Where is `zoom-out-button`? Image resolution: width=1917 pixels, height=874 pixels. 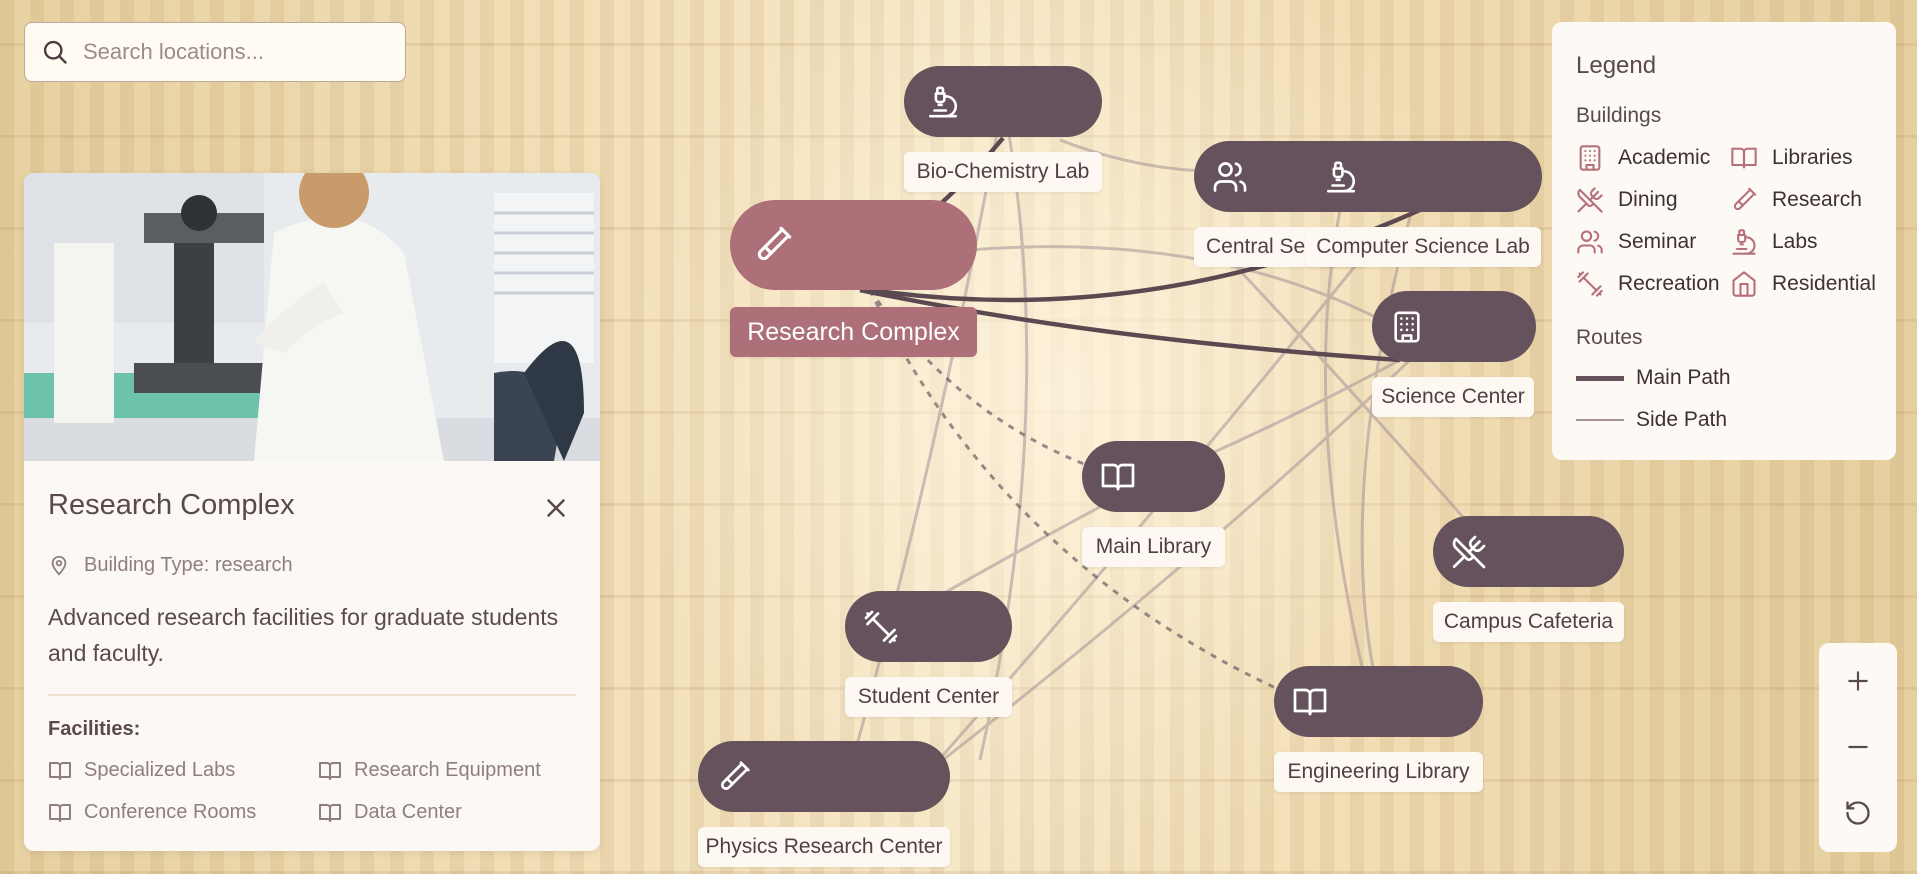 zoom-out-button is located at coordinates (1858, 747).